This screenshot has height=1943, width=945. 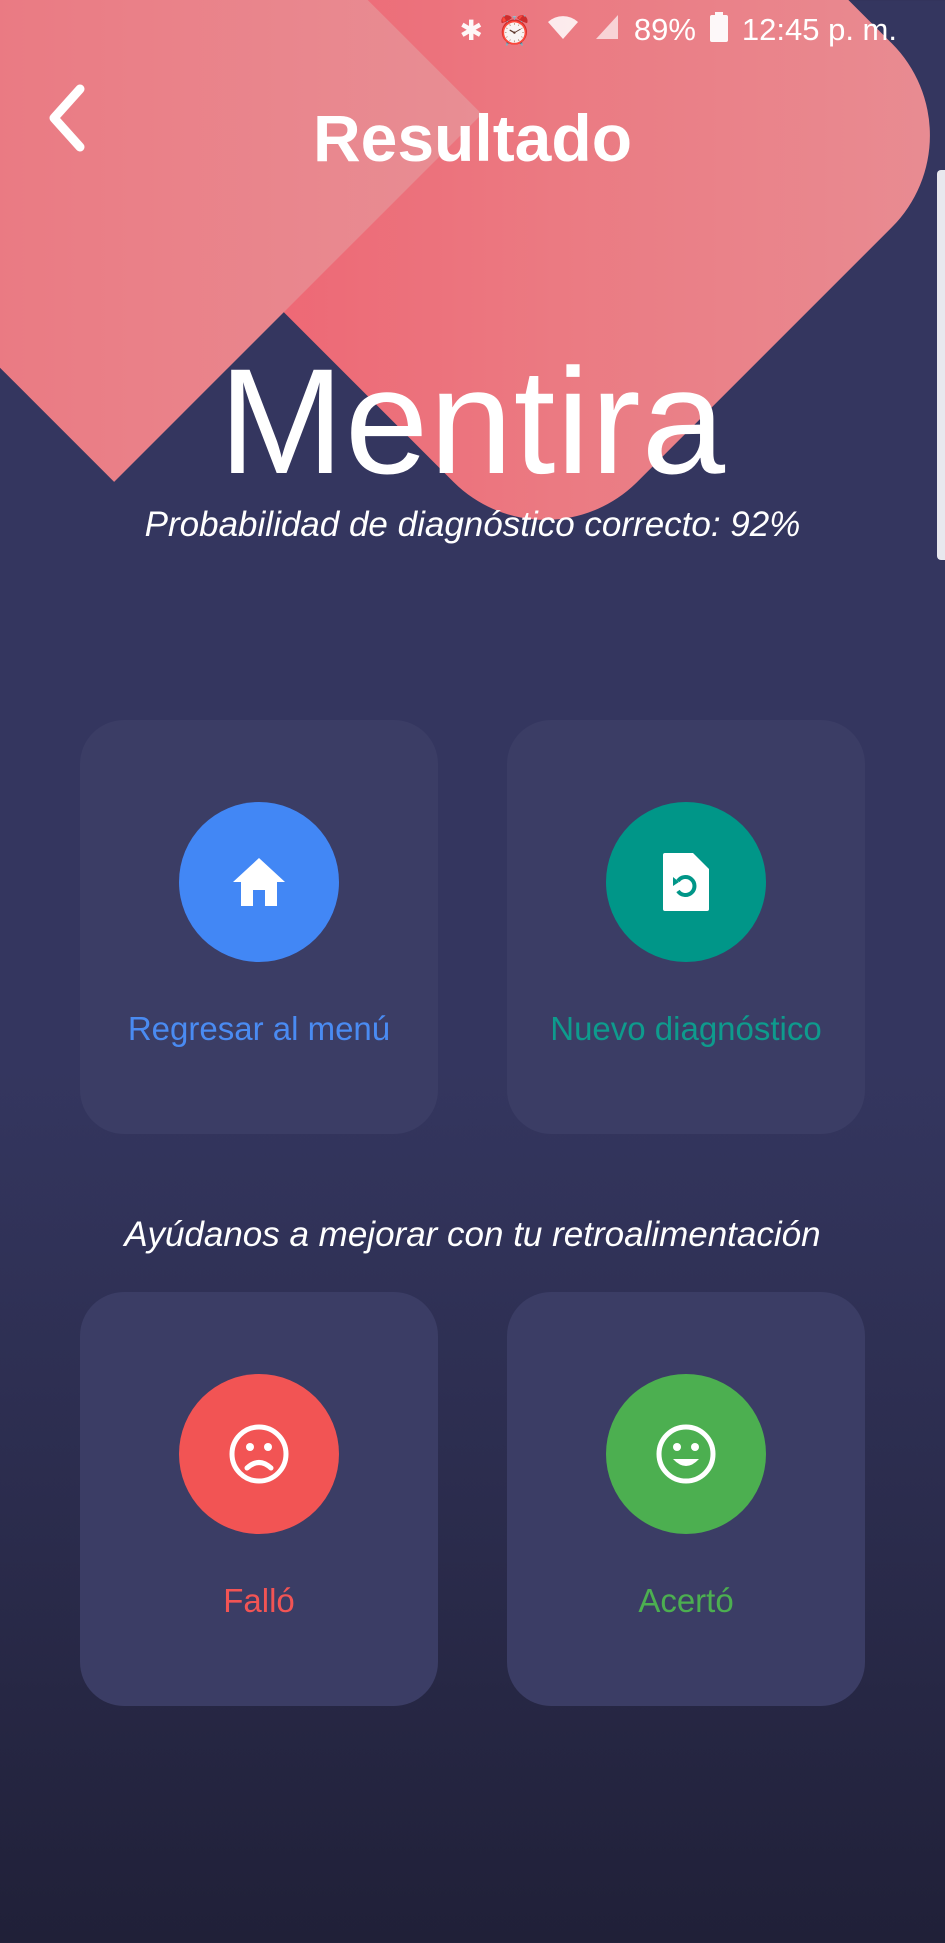 I want to click on clock: 12:45 p. m., so click(x=819, y=29).